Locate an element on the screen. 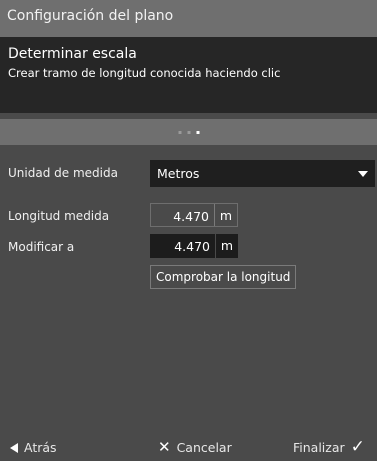  back-button: Atrás is located at coordinates (33, 447).